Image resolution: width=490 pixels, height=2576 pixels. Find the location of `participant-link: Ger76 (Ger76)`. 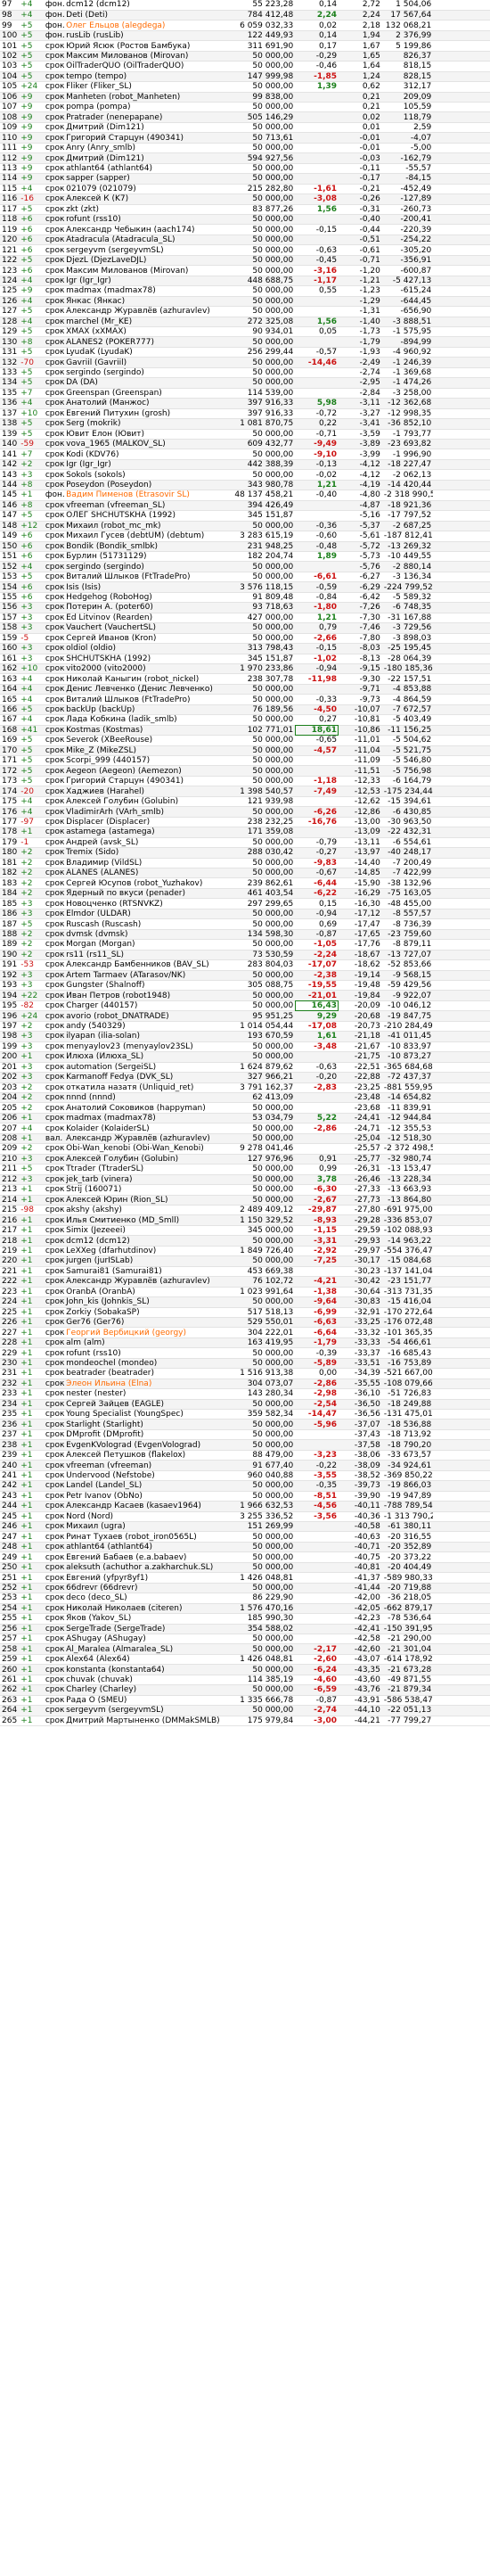

participant-link: Ger76 (Ger76) is located at coordinates (144, 1323).